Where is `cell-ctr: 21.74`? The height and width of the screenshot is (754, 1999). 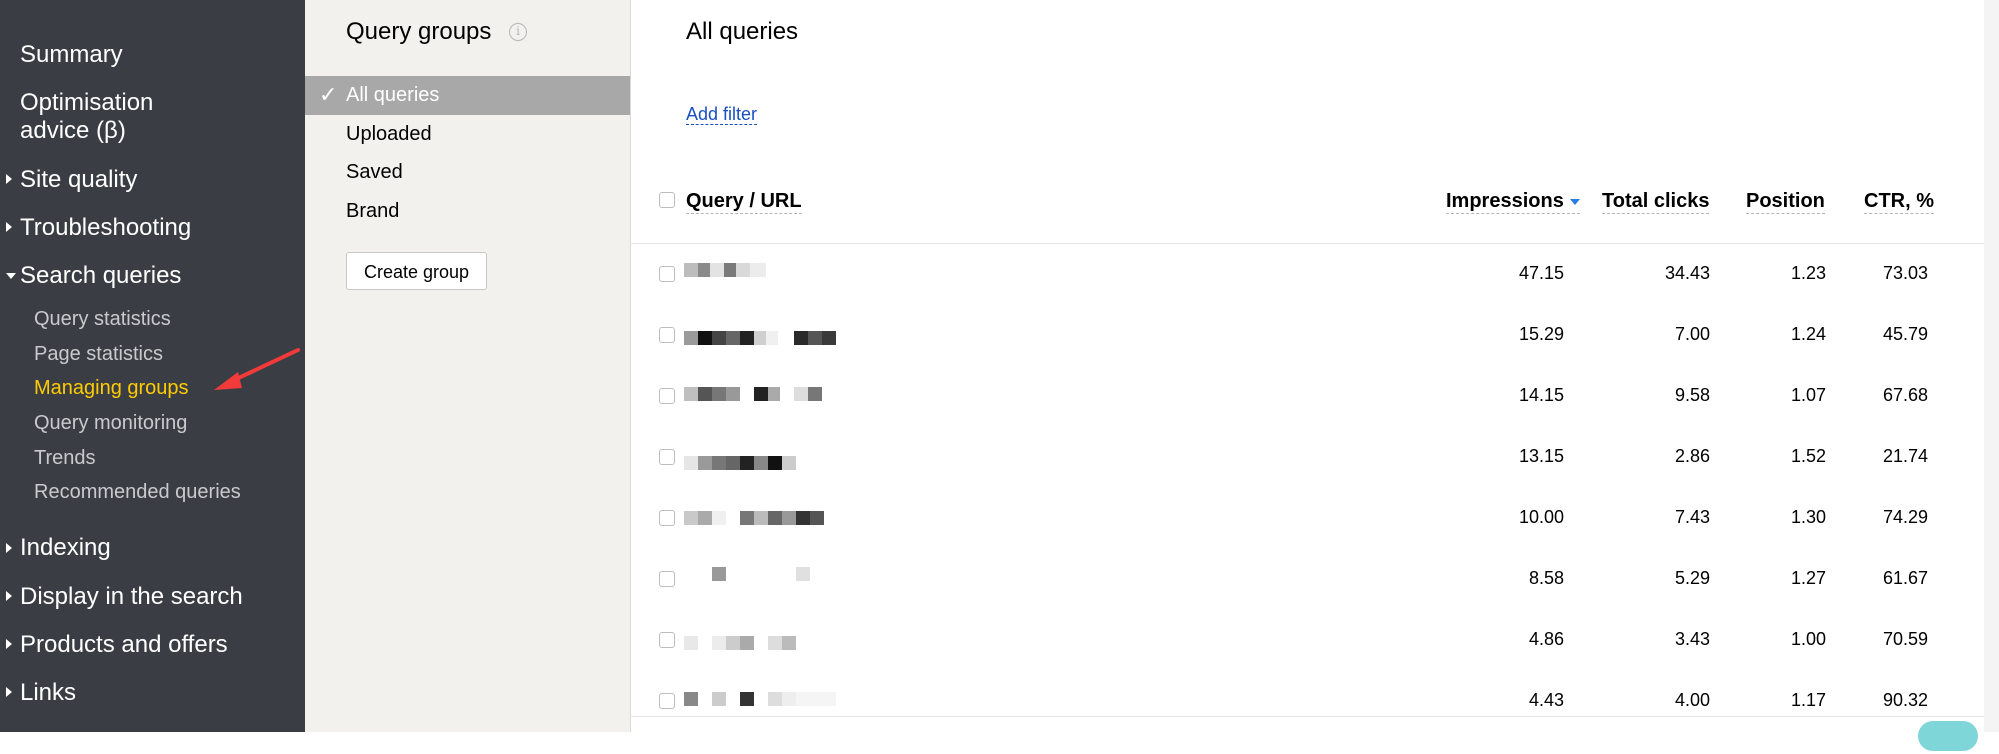
cell-ctr: 21.74 is located at coordinates (1905, 456).